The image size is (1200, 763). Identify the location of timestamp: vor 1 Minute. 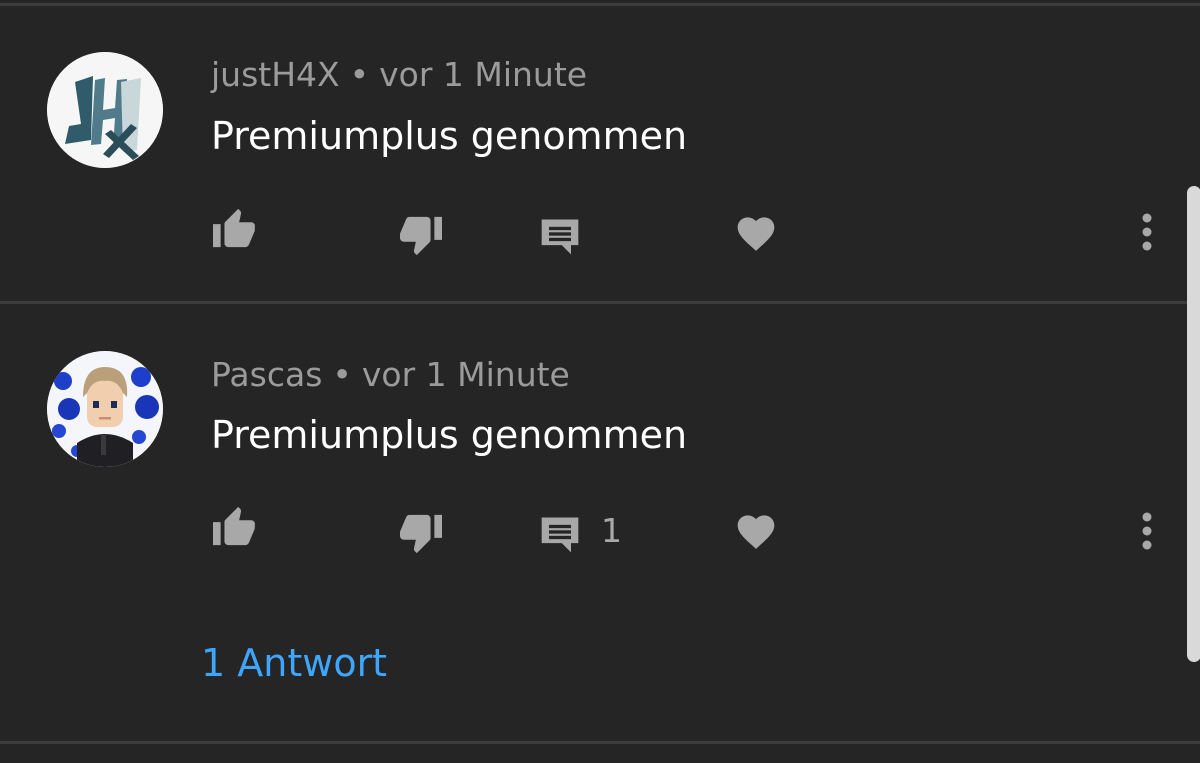
(466, 374).